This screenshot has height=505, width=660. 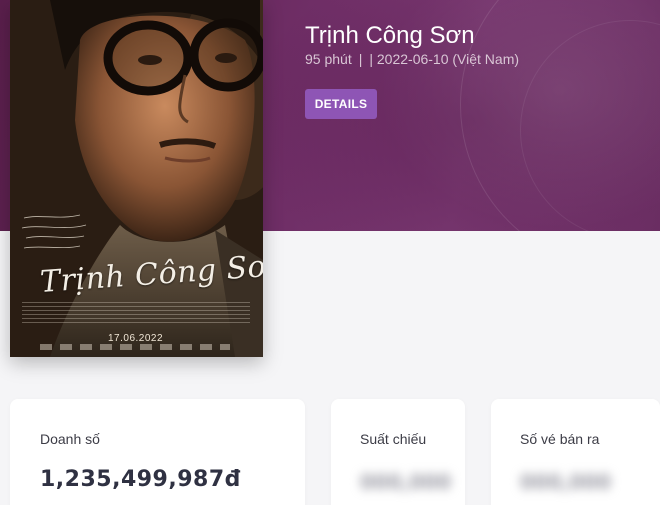 I want to click on movie-title: Trịnh Công Sơn, so click(x=390, y=35).